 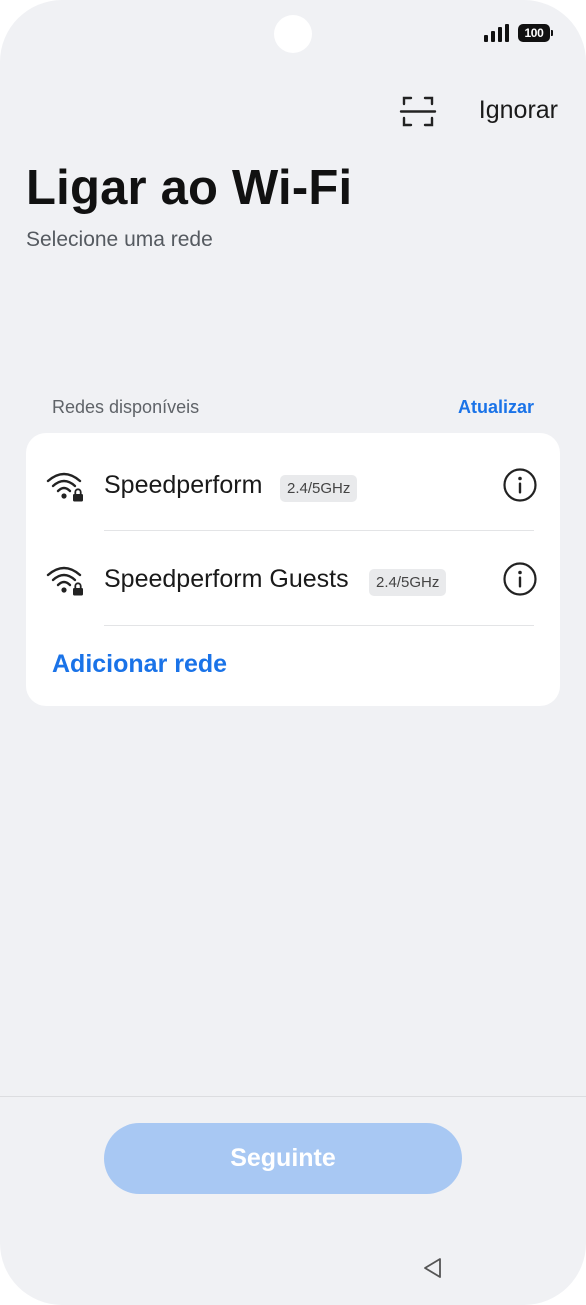 What do you see at coordinates (226, 579) in the screenshot?
I see `network-name: Speedperform Guests` at bounding box center [226, 579].